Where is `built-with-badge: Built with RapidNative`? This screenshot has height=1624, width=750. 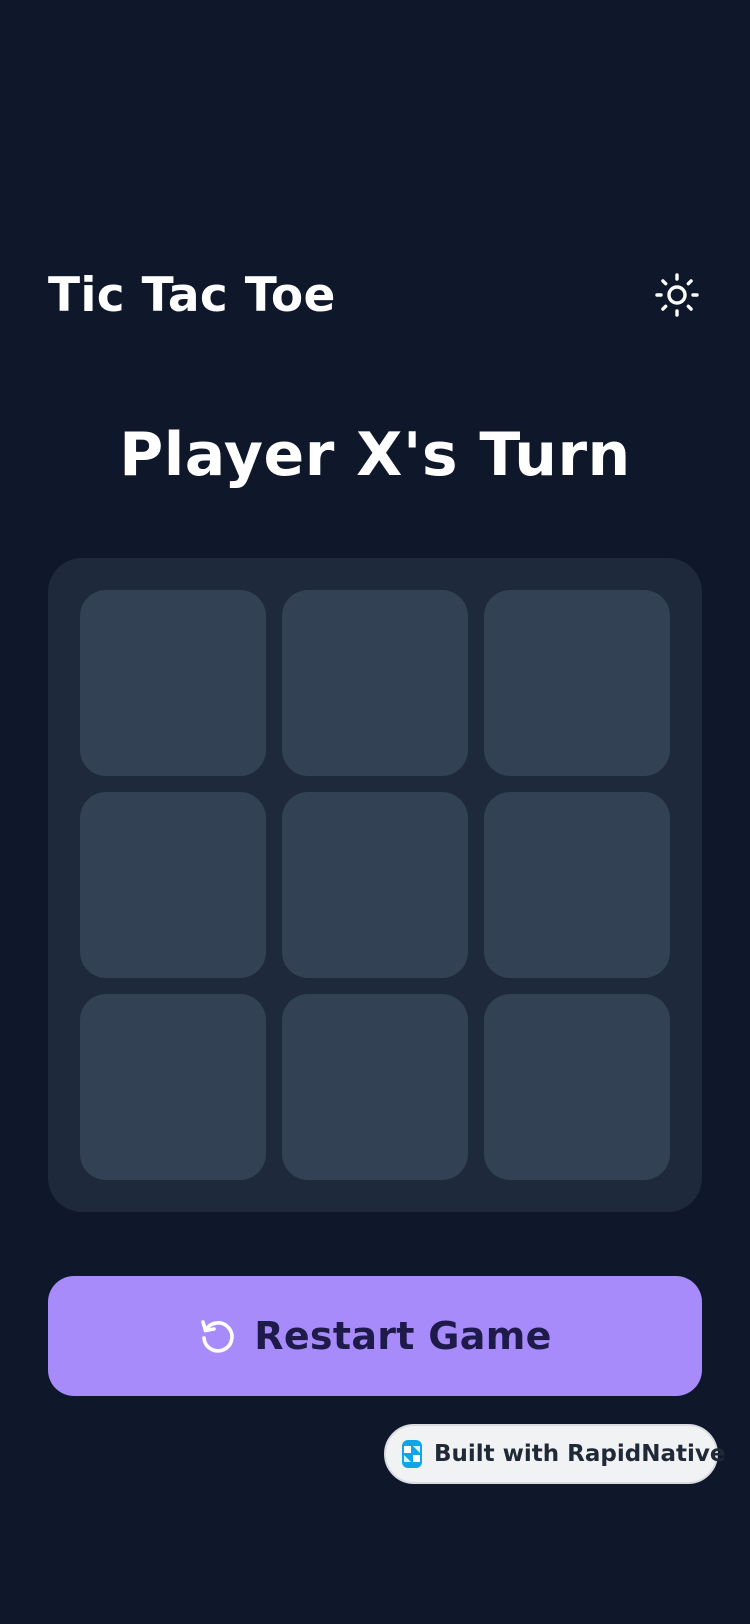 built-with-badge: Built with RapidNative is located at coordinates (554, 1454).